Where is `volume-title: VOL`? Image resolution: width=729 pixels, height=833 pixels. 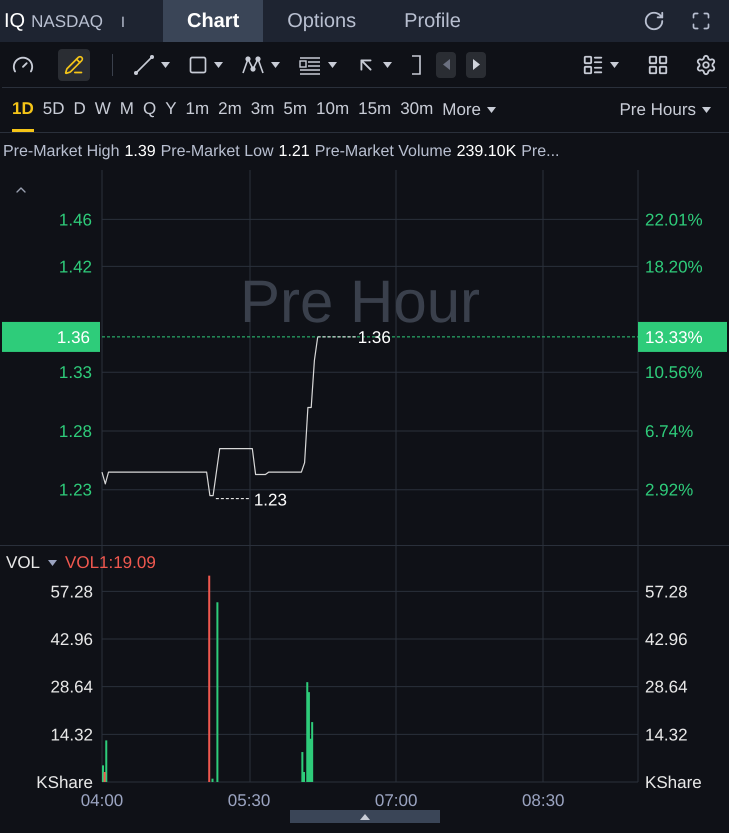 volume-title: VOL is located at coordinates (23, 563).